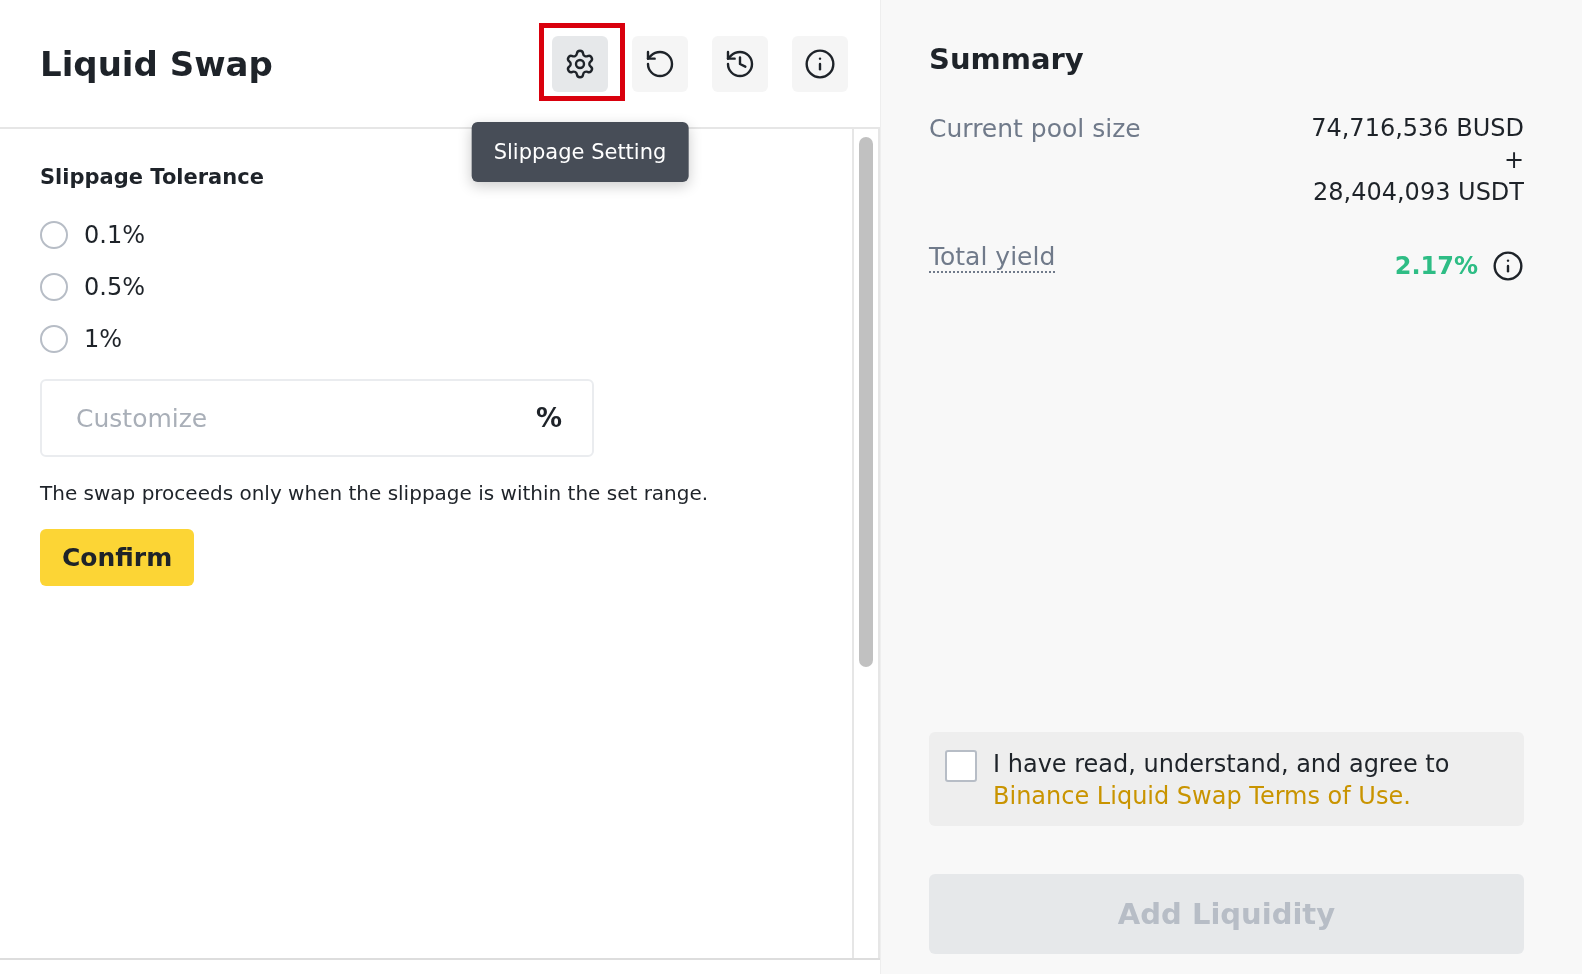  What do you see at coordinates (152, 177) in the screenshot?
I see `section-title: Slippage Tolerance` at bounding box center [152, 177].